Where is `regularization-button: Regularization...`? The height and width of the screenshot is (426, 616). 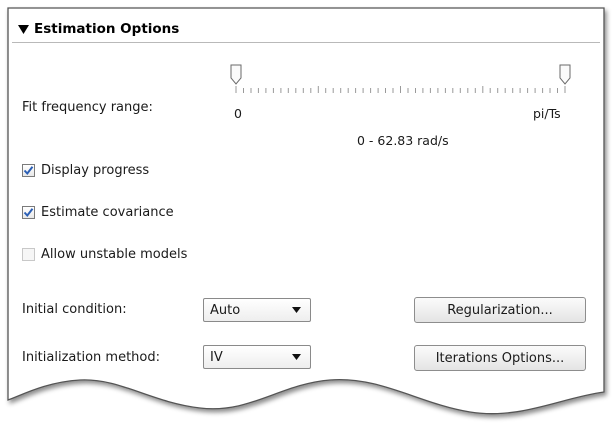 regularization-button: Regularization... is located at coordinates (500, 310).